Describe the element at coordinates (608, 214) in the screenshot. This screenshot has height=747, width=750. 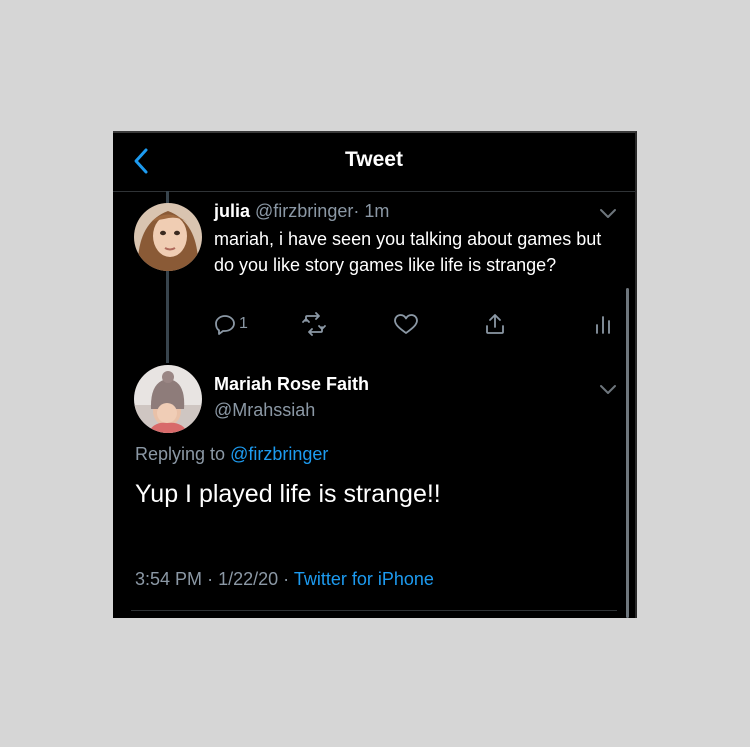
I see `reply-chevron-down-icon` at that location.